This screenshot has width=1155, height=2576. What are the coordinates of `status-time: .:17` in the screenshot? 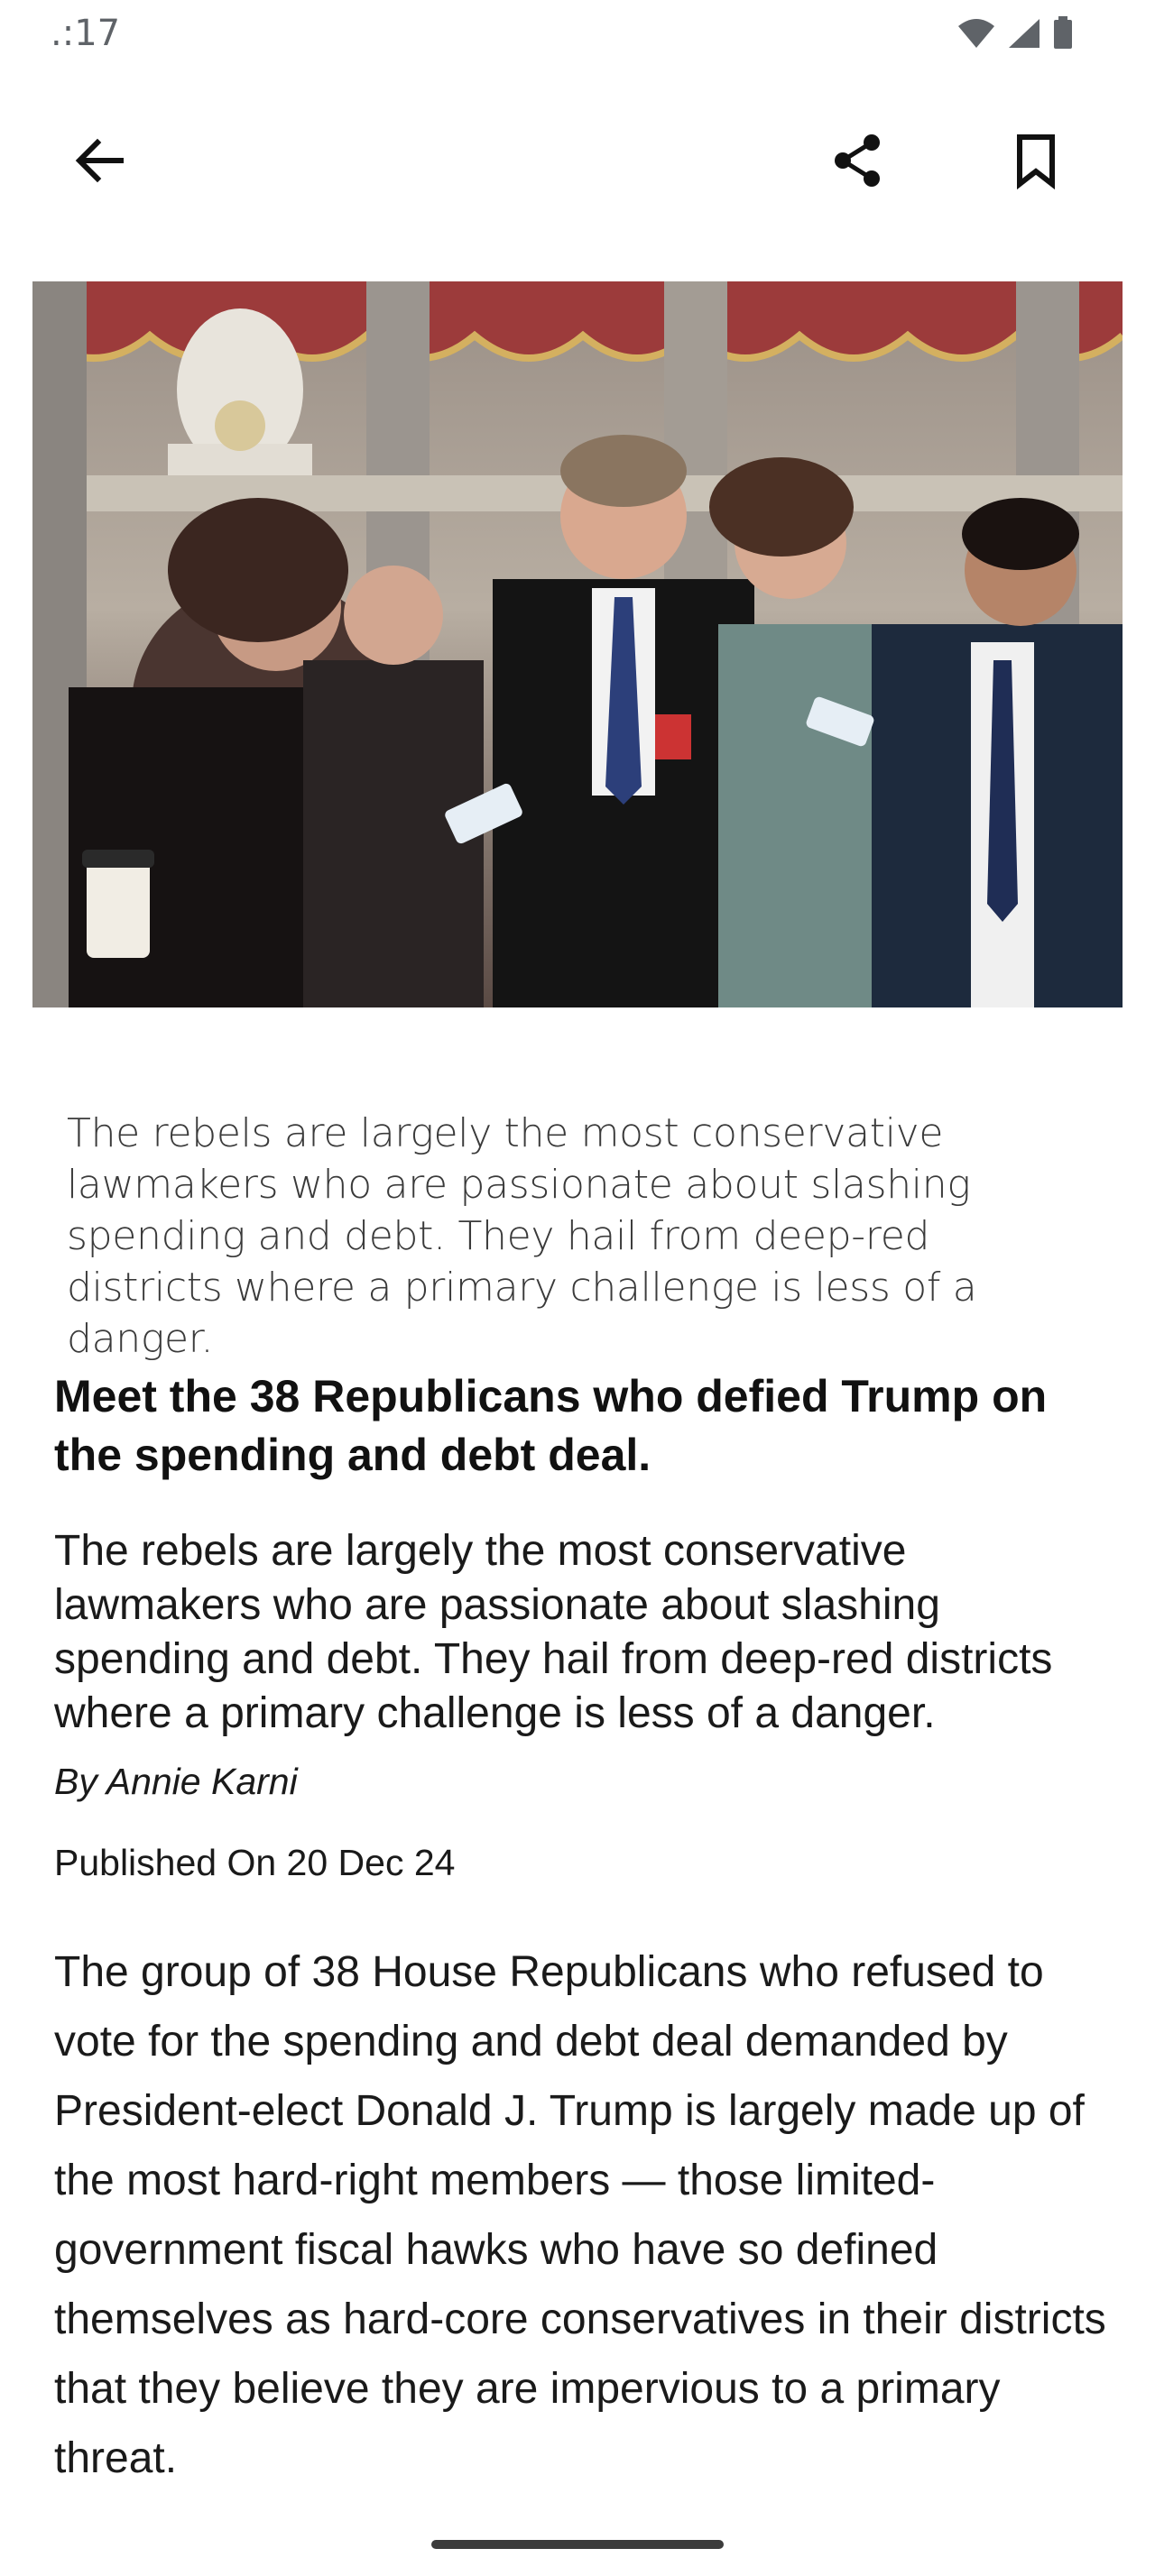 It's located at (86, 33).